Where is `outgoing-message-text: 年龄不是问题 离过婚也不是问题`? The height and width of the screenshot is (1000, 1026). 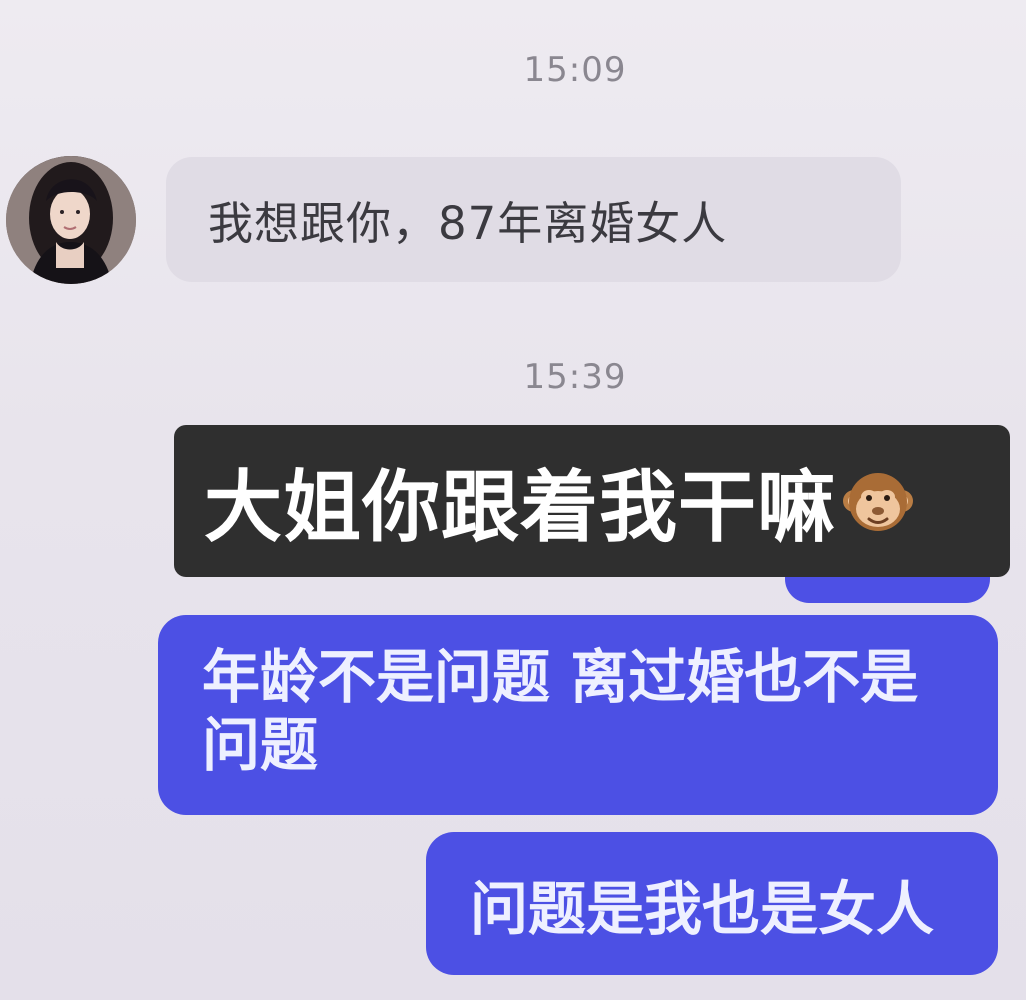 outgoing-message-text: 年龄不是问题 离过婚也不是问题 is located at coordinates (560, 711).